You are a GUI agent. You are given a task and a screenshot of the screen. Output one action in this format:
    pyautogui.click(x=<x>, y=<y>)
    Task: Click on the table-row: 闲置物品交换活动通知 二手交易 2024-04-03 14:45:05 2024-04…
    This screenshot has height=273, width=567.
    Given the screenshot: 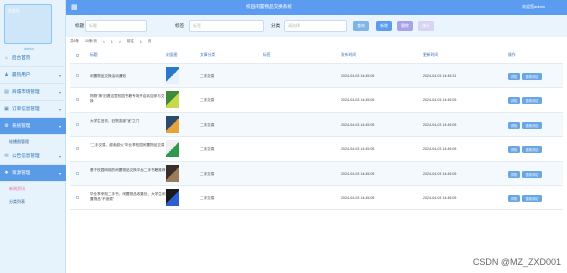 What is the action you would take?
    pyautogui.click(x=316, y=76)
    